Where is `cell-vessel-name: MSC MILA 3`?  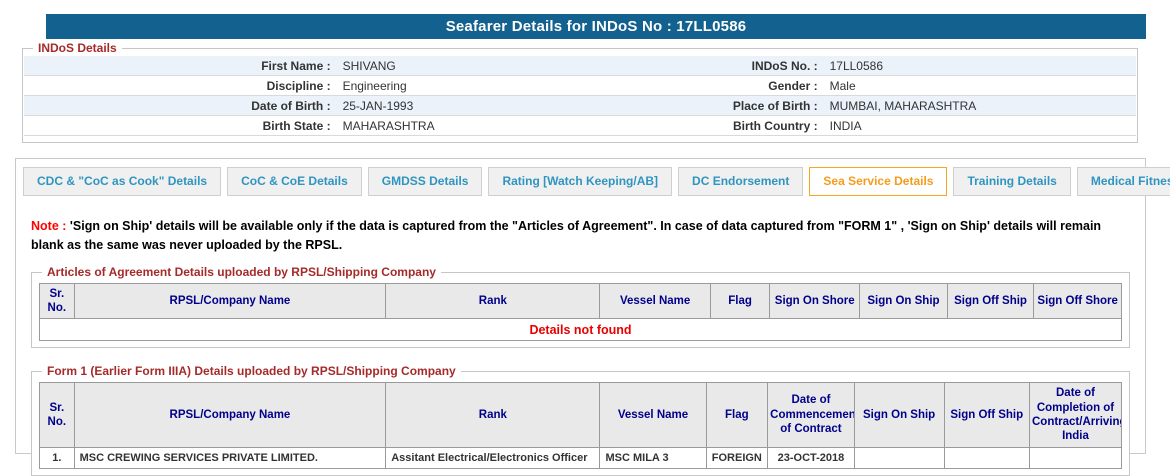 cell-vessel-name: MSC MILA 3 is located at coordinates (653, 457).